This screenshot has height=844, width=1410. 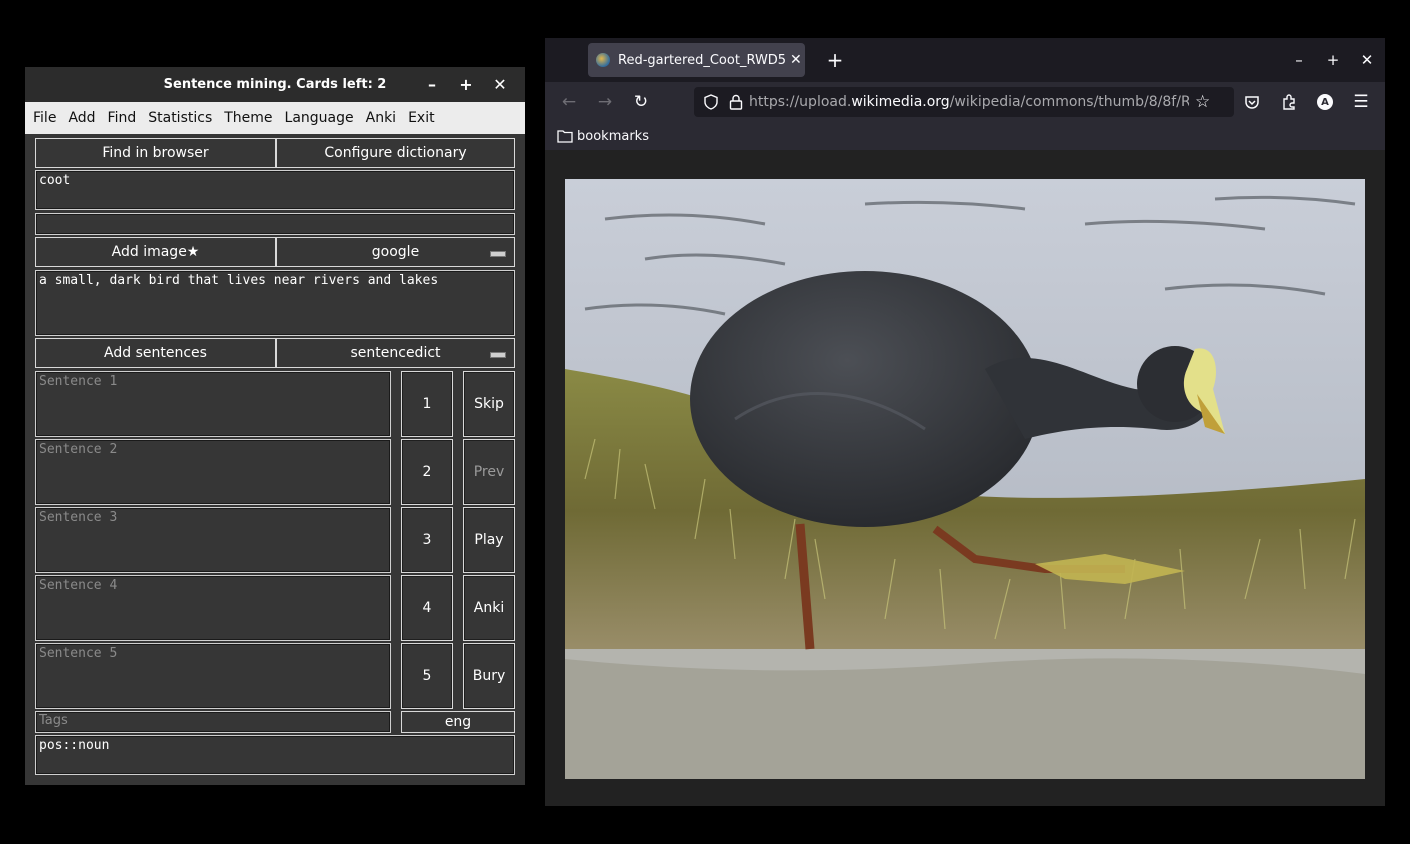 I want to click on browser-close-button: ✕, so click(x=1367, y=60).